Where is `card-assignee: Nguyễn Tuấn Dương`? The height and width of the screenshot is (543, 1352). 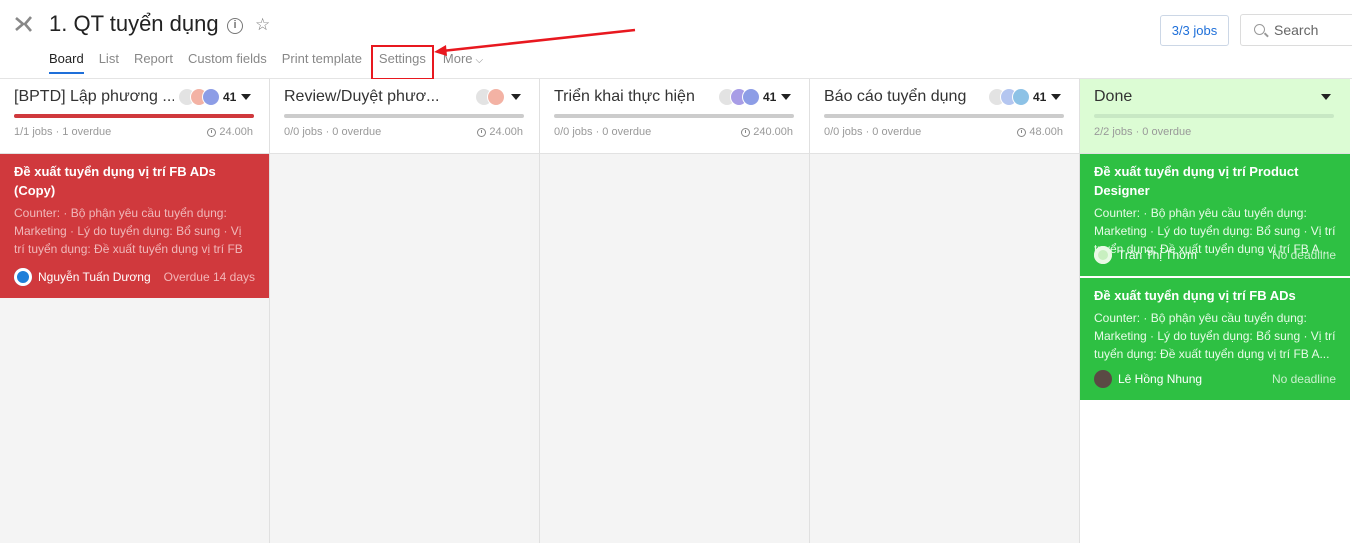 card-assignee: Nguyễn Tuấn Dương is located at coordinates (94, 277).